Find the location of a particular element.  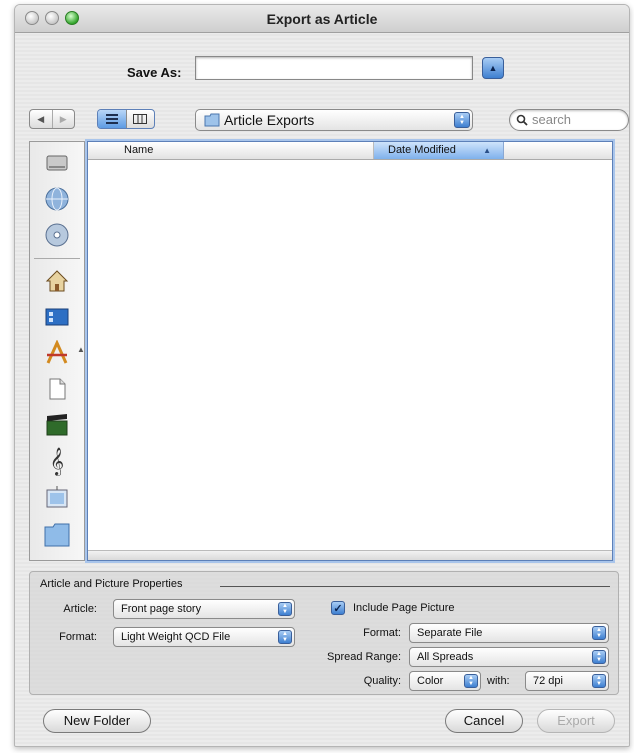

sidebar-item-desktop is located at coordinates (57, 317).